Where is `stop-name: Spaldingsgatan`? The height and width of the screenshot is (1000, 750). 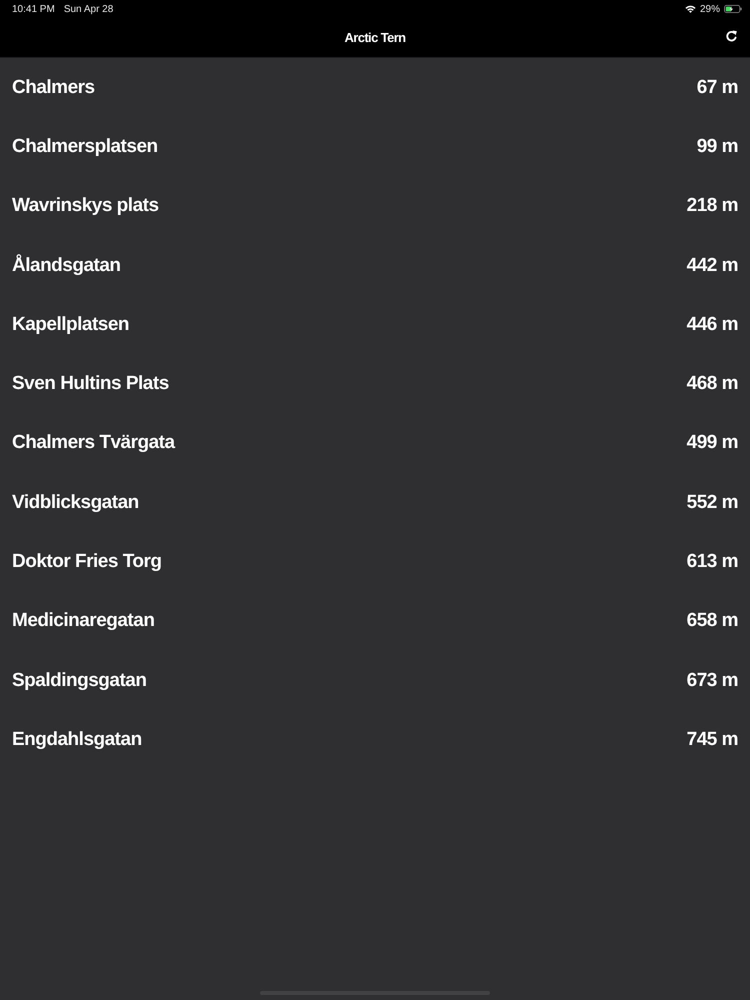
stop-name: Spaldingsgatan is located at coordinates (79, 681).